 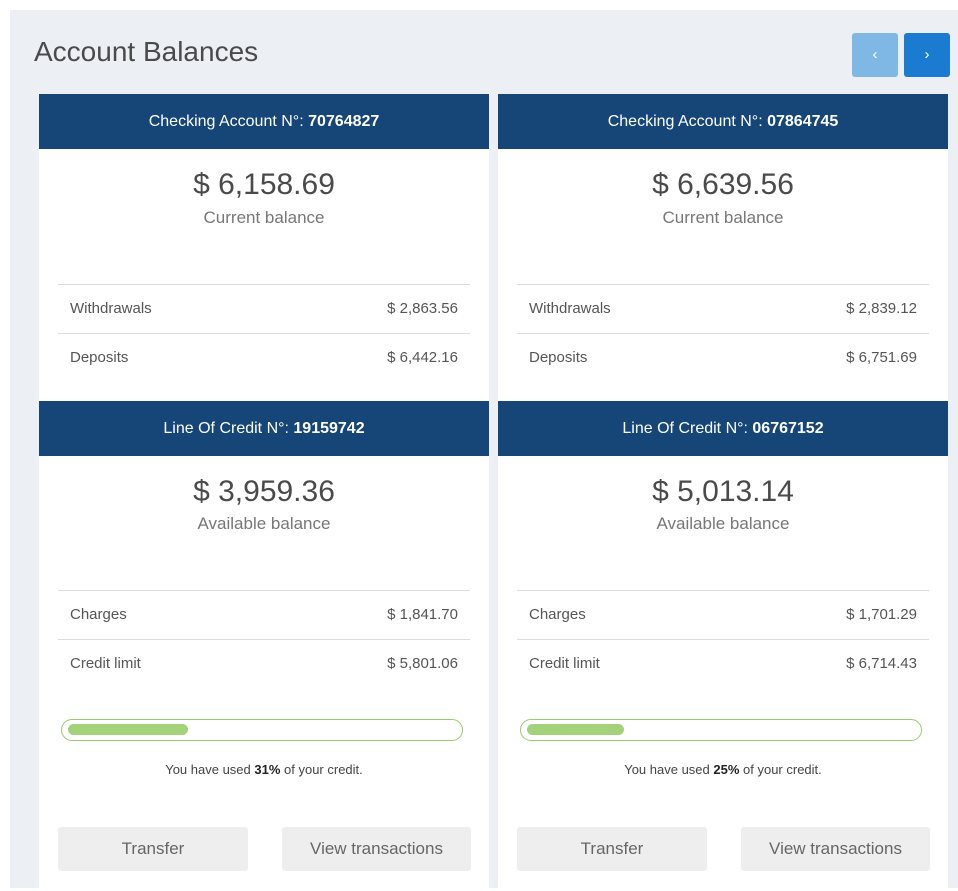 I want to click on credit-limit-value: $ 6,714.43, so click(x=881, y=663).